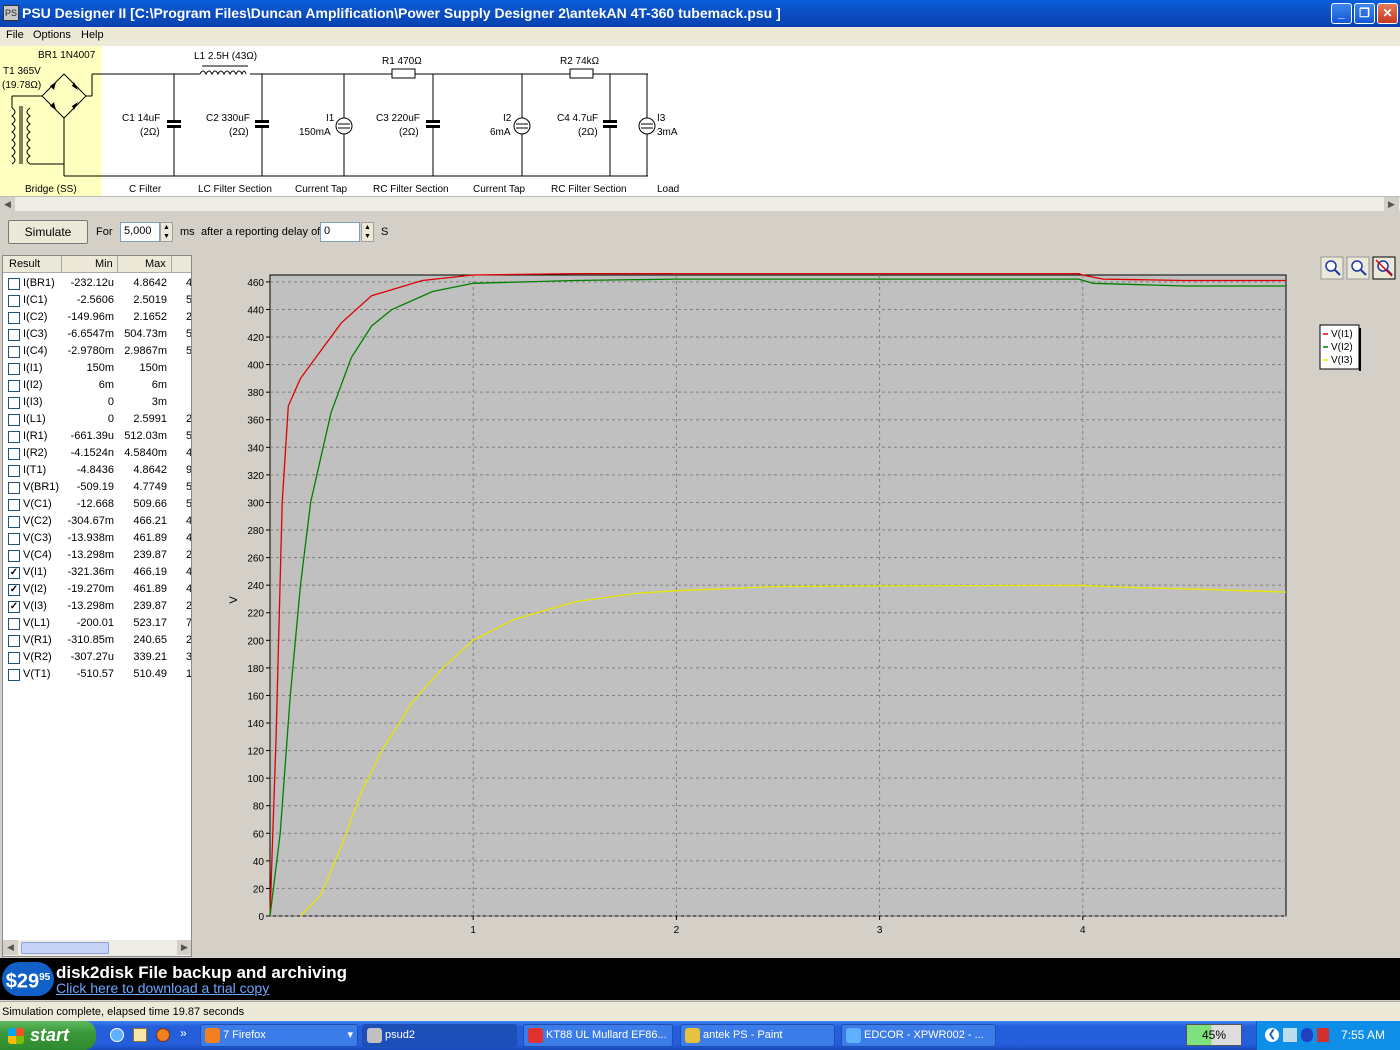  Describe the element at coordinates (1290, 1035) in the screenshot. I see `network-icon` at that location.